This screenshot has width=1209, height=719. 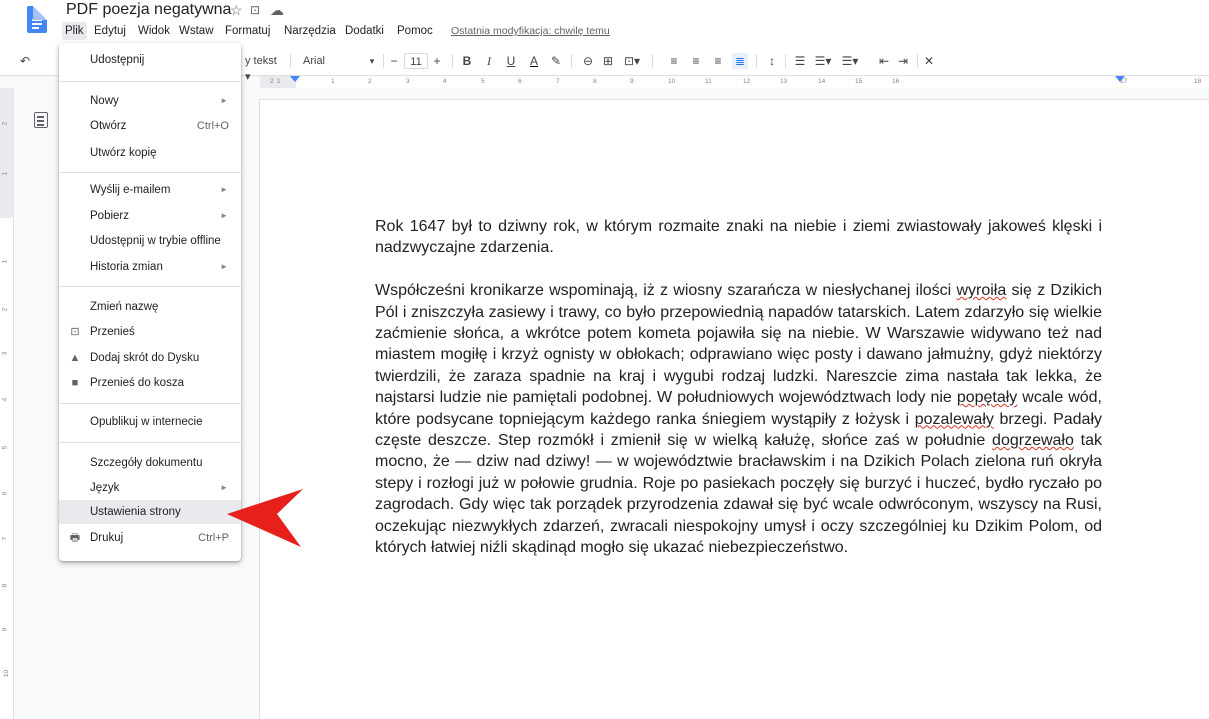 I want to click on menu-item-trash: ■ Przenieś do kosza, so click(x=150, y=383).